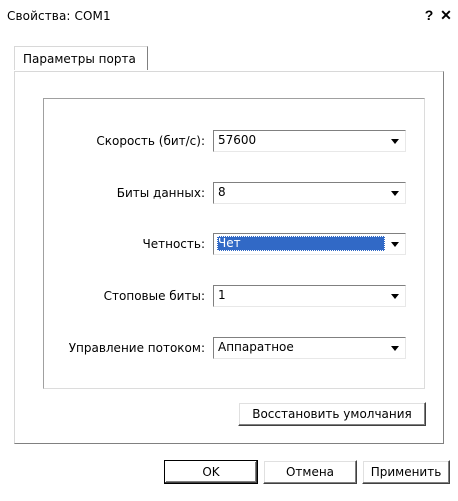 This screenshot has height=501, width=458. Describe the element at coordinates (222, 192) in the screenshot. I see `data-bits-value: 8` at that location.